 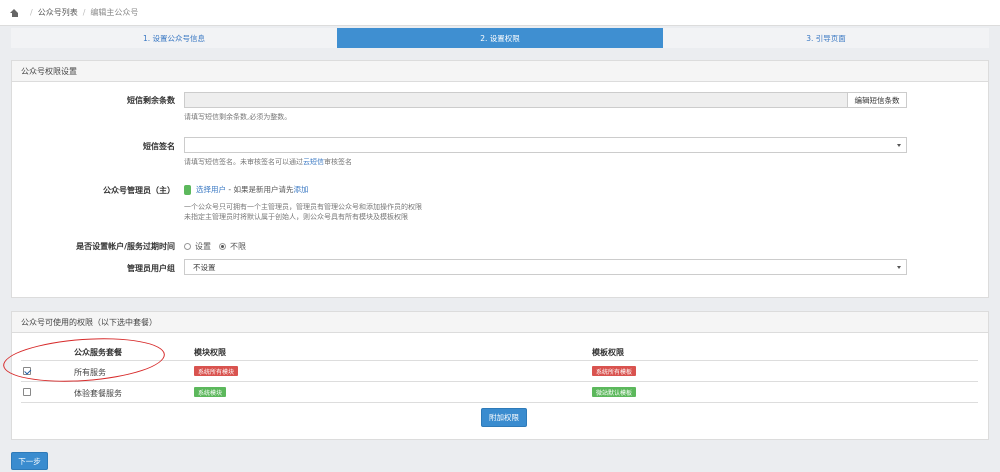 What do you see at coordinates (500, 322) in the screenshot?
I see `panel-title: 公众号可使用的权限（以下选中套餐）` at bounding box center [500, 322].